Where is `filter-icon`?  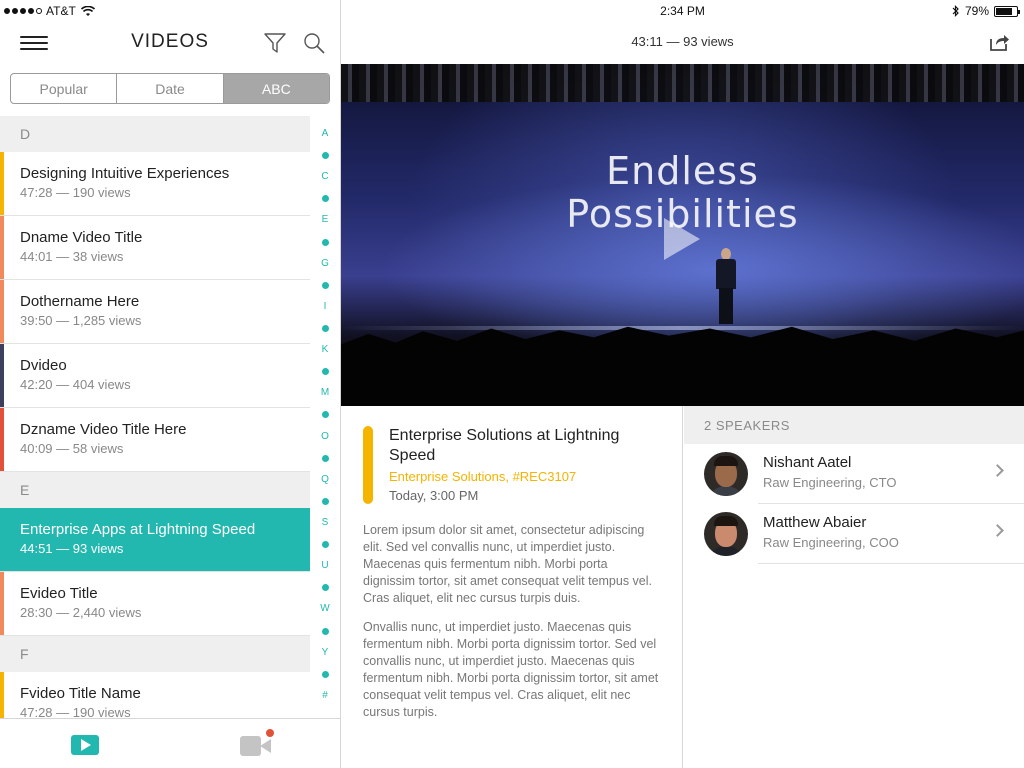
filter-icon is located at coordinates (275, 43).